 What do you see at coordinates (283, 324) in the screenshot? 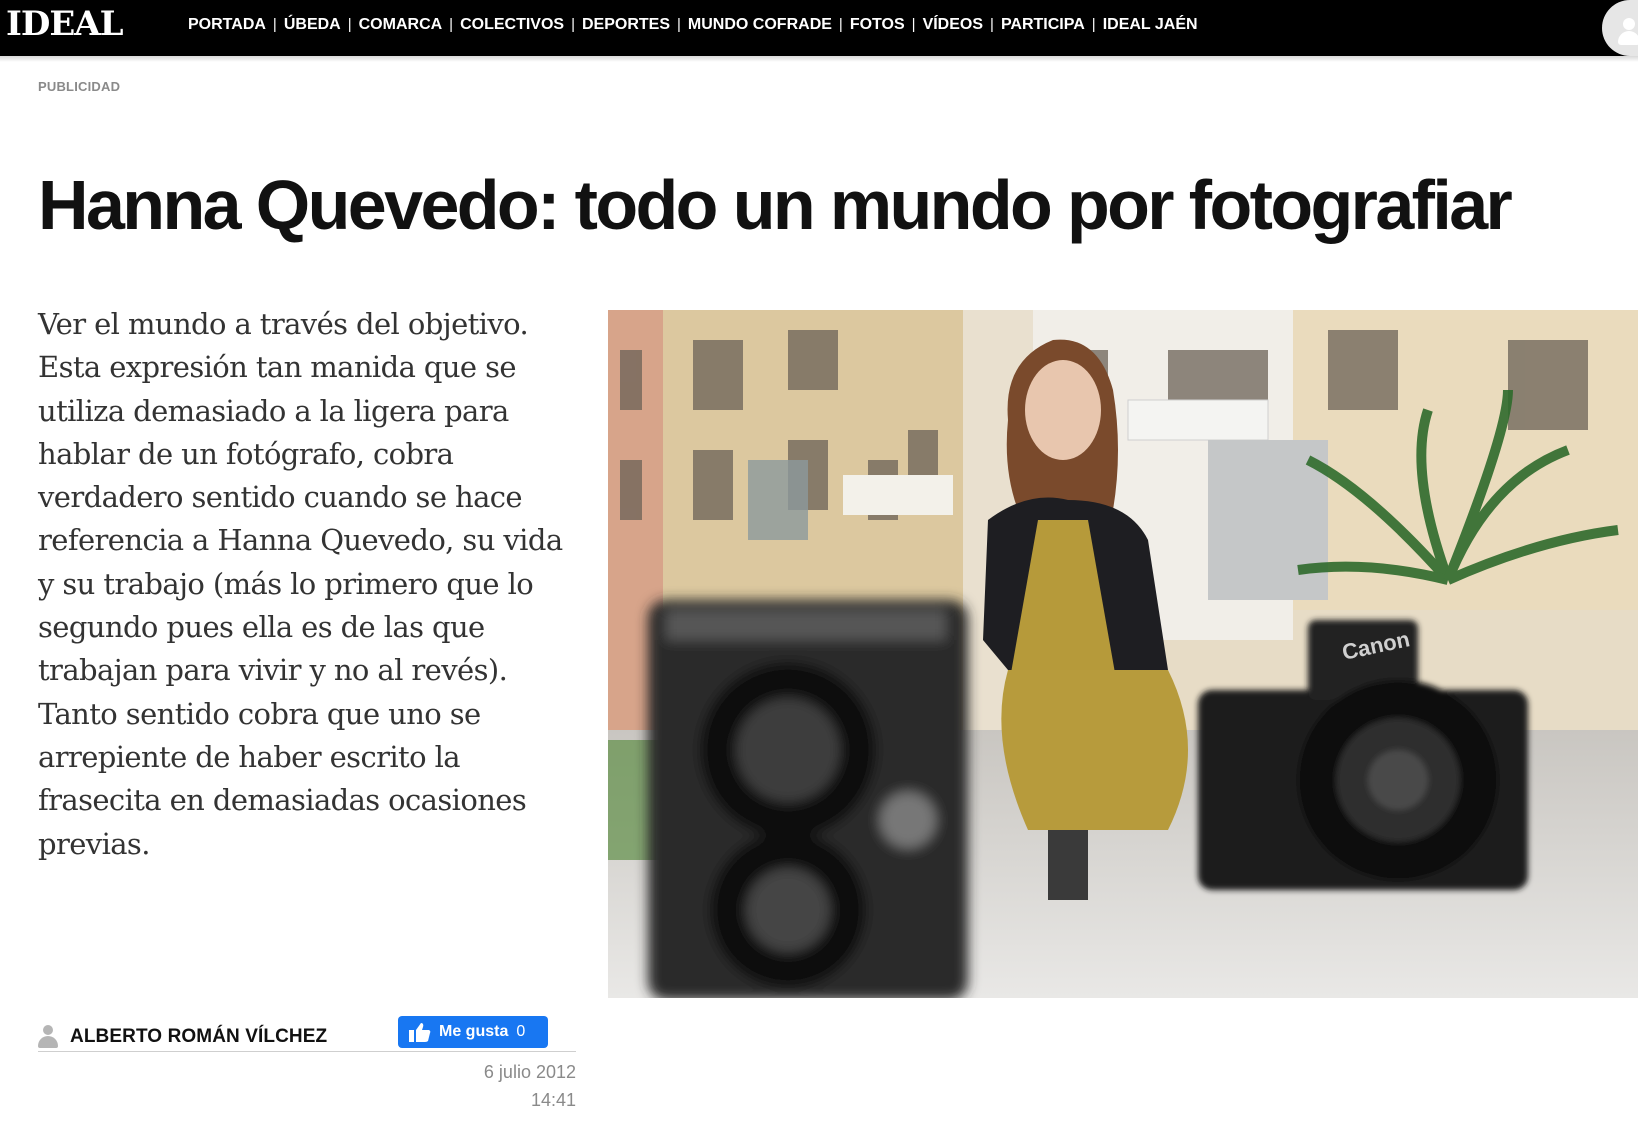
I see `lead-line: Ver el mundo a través del objetivo.` at bounding box center [283, 324].